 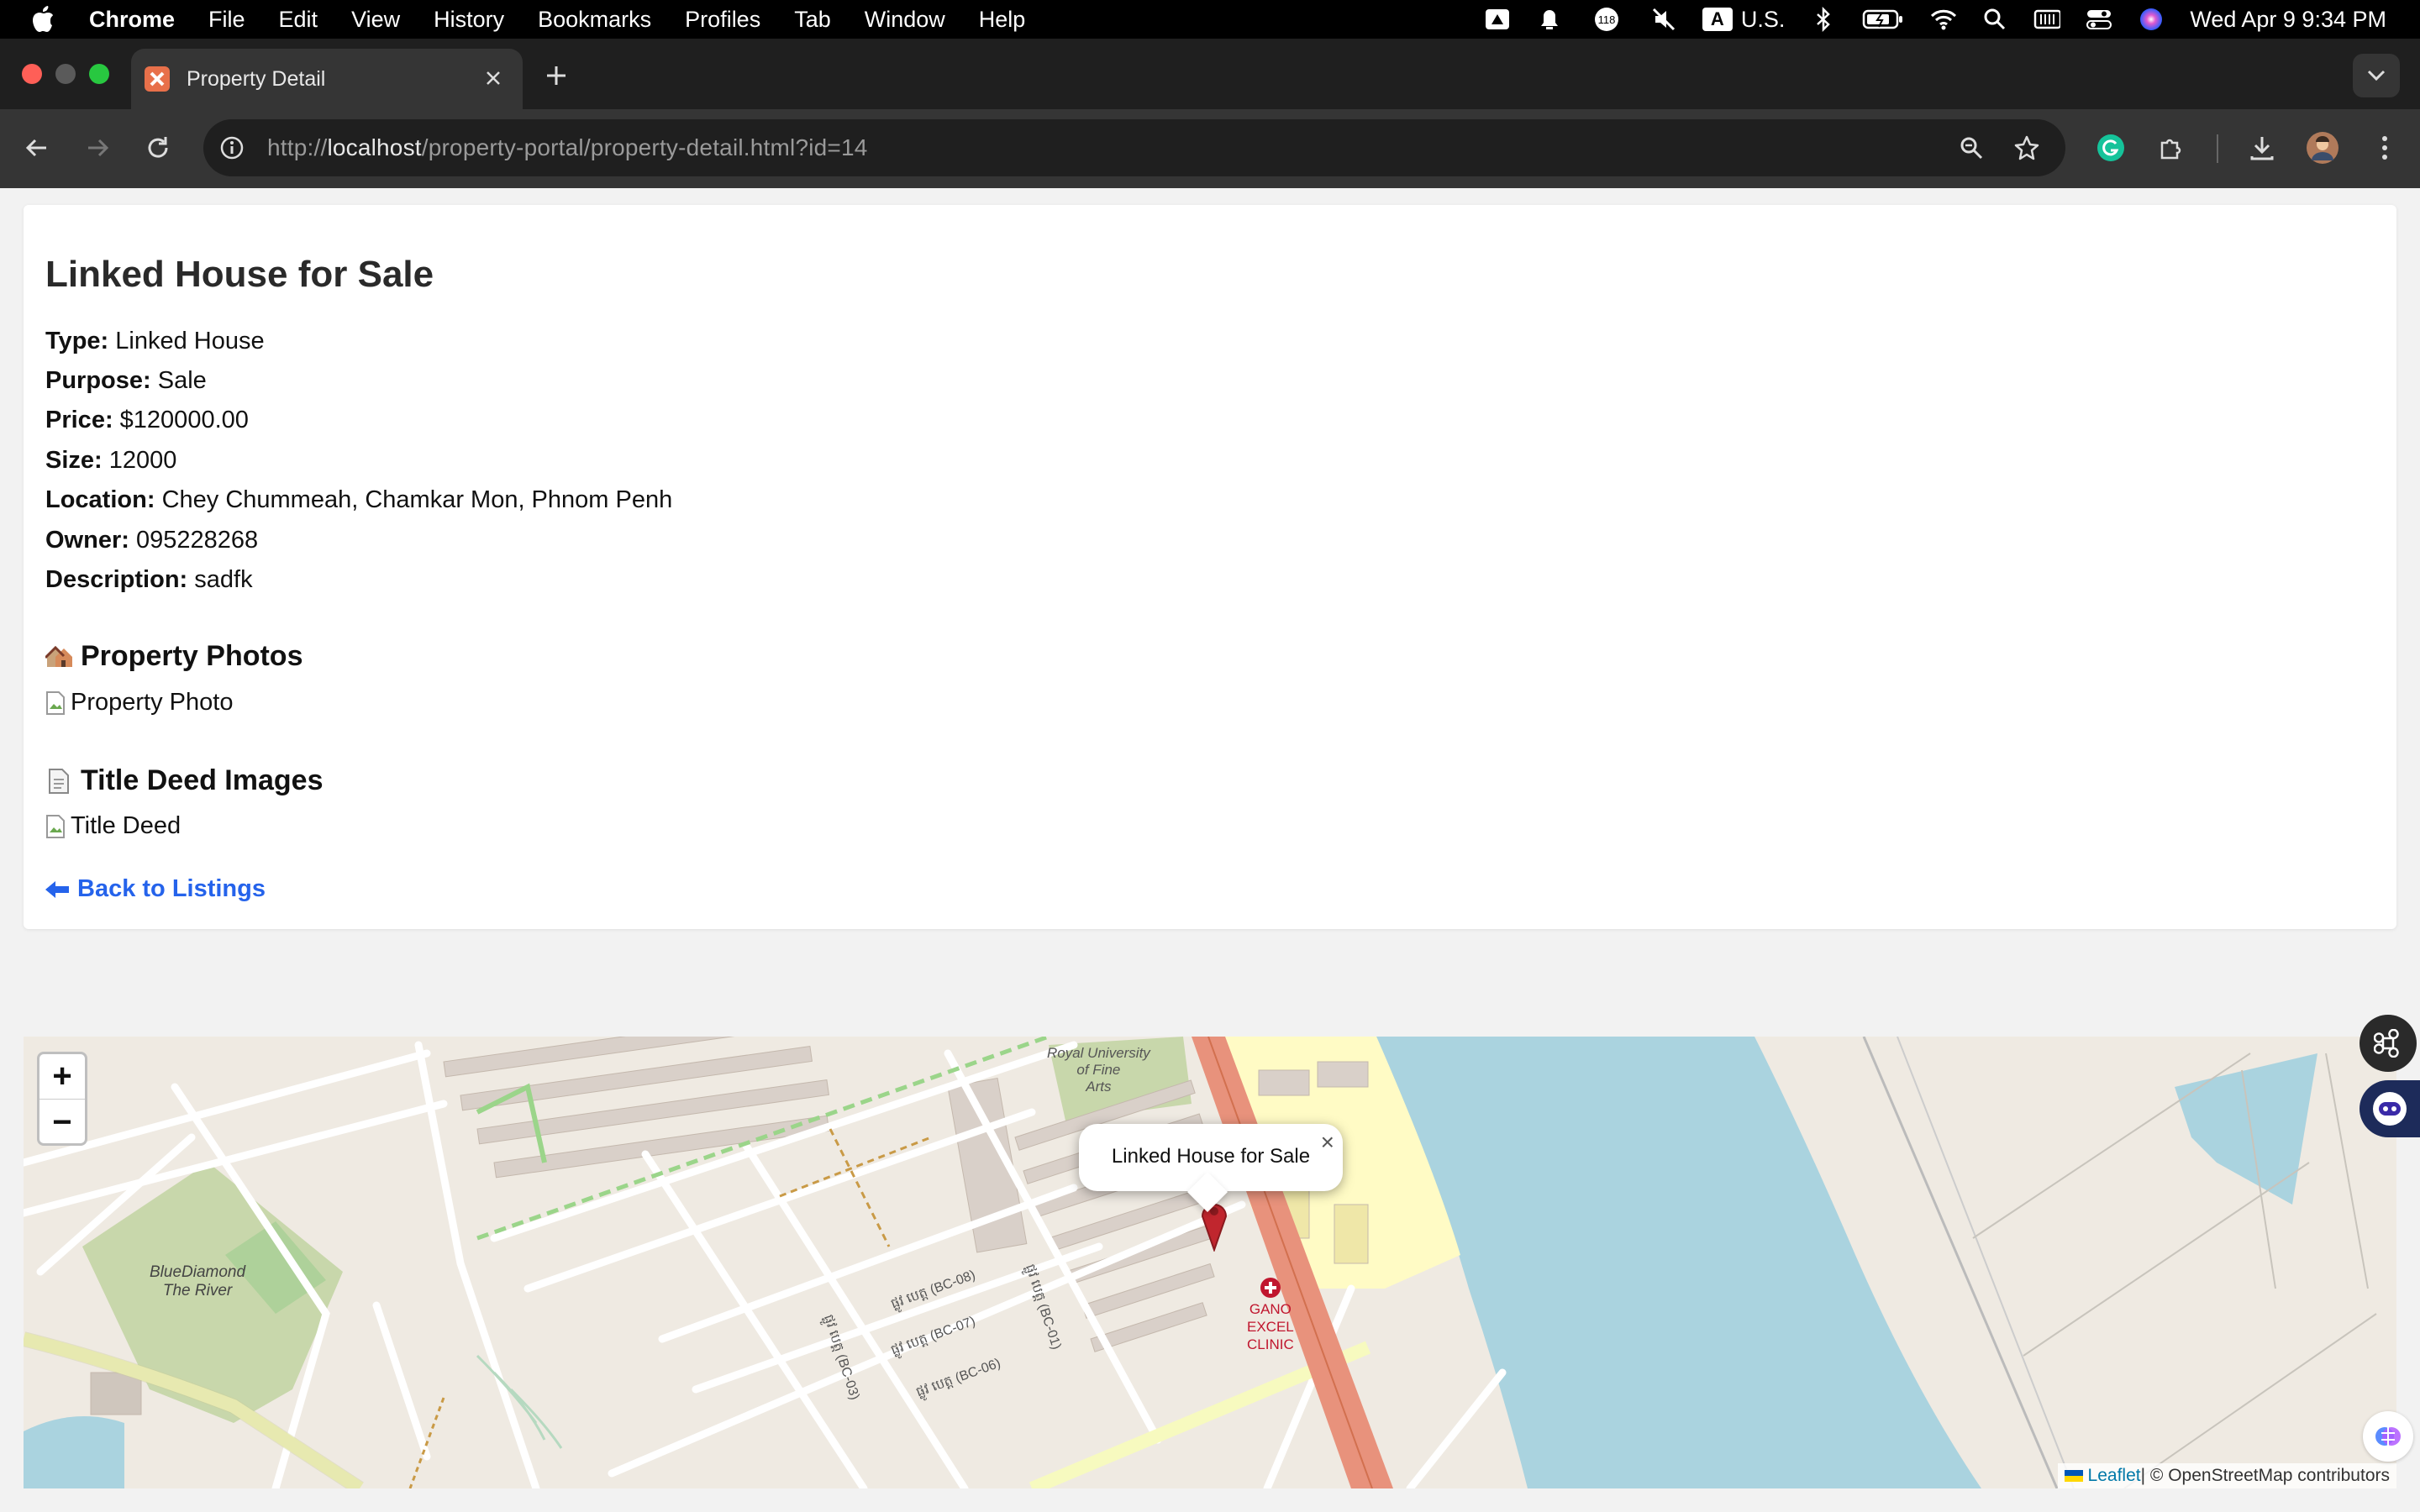 I want to click on zoom-window-button, so click(x=99, y=74).